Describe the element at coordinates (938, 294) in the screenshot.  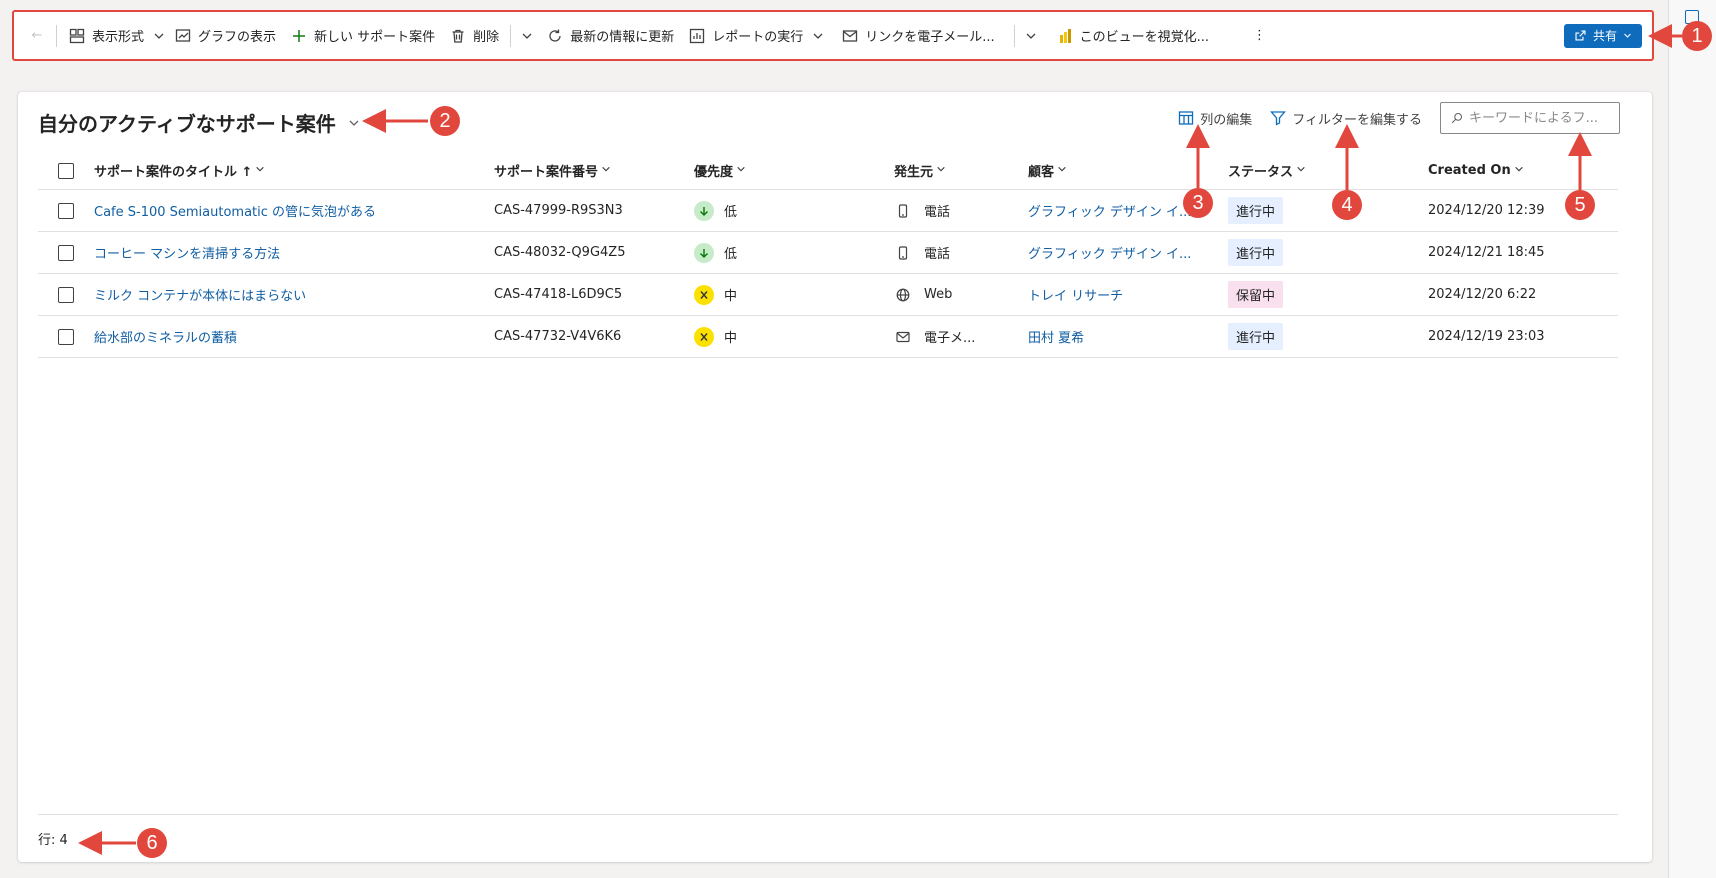
I see `origin-value: Web` at that location.